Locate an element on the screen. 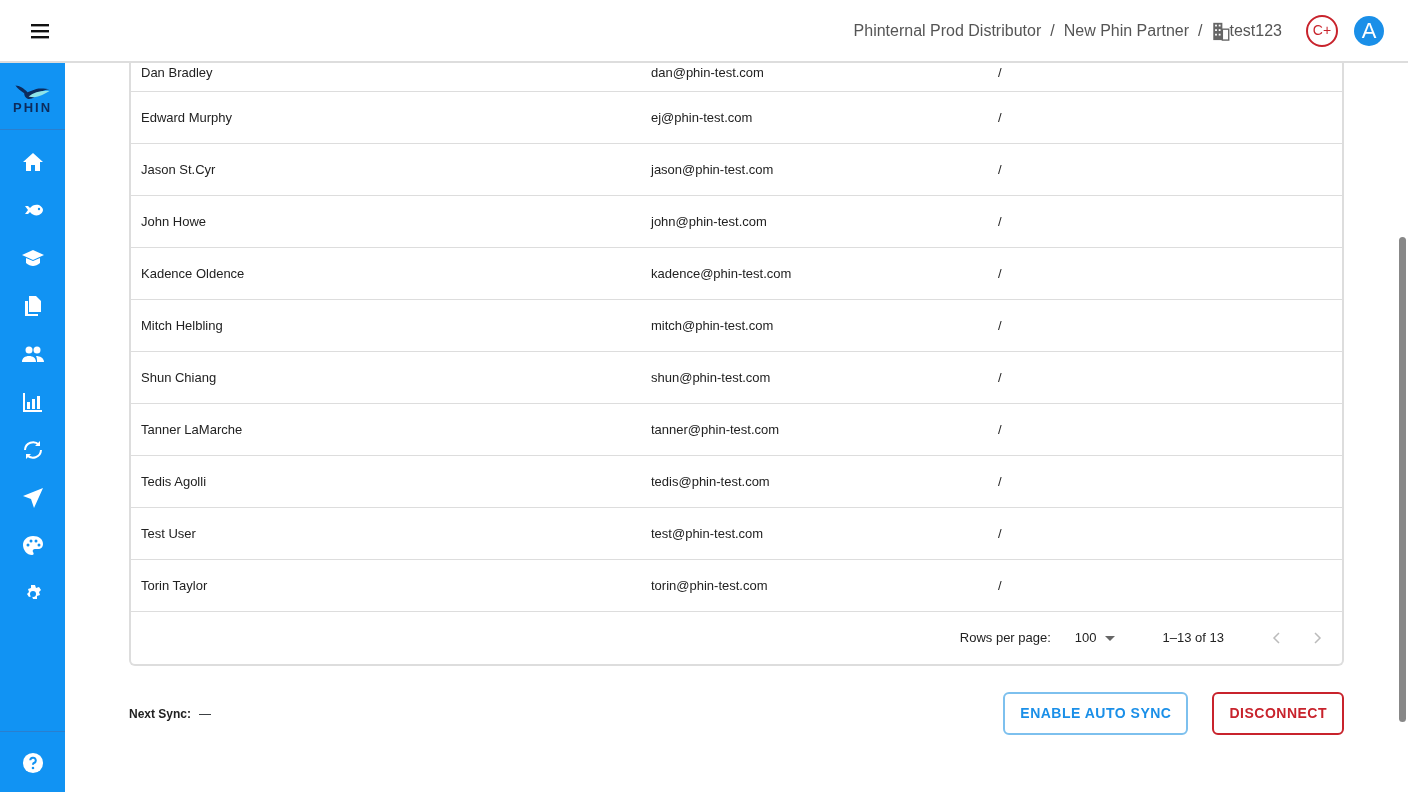 The height and width of the screenshot is (792, 1408). table-cell: jason@phin-test.com is located at coordinates (712, 169).